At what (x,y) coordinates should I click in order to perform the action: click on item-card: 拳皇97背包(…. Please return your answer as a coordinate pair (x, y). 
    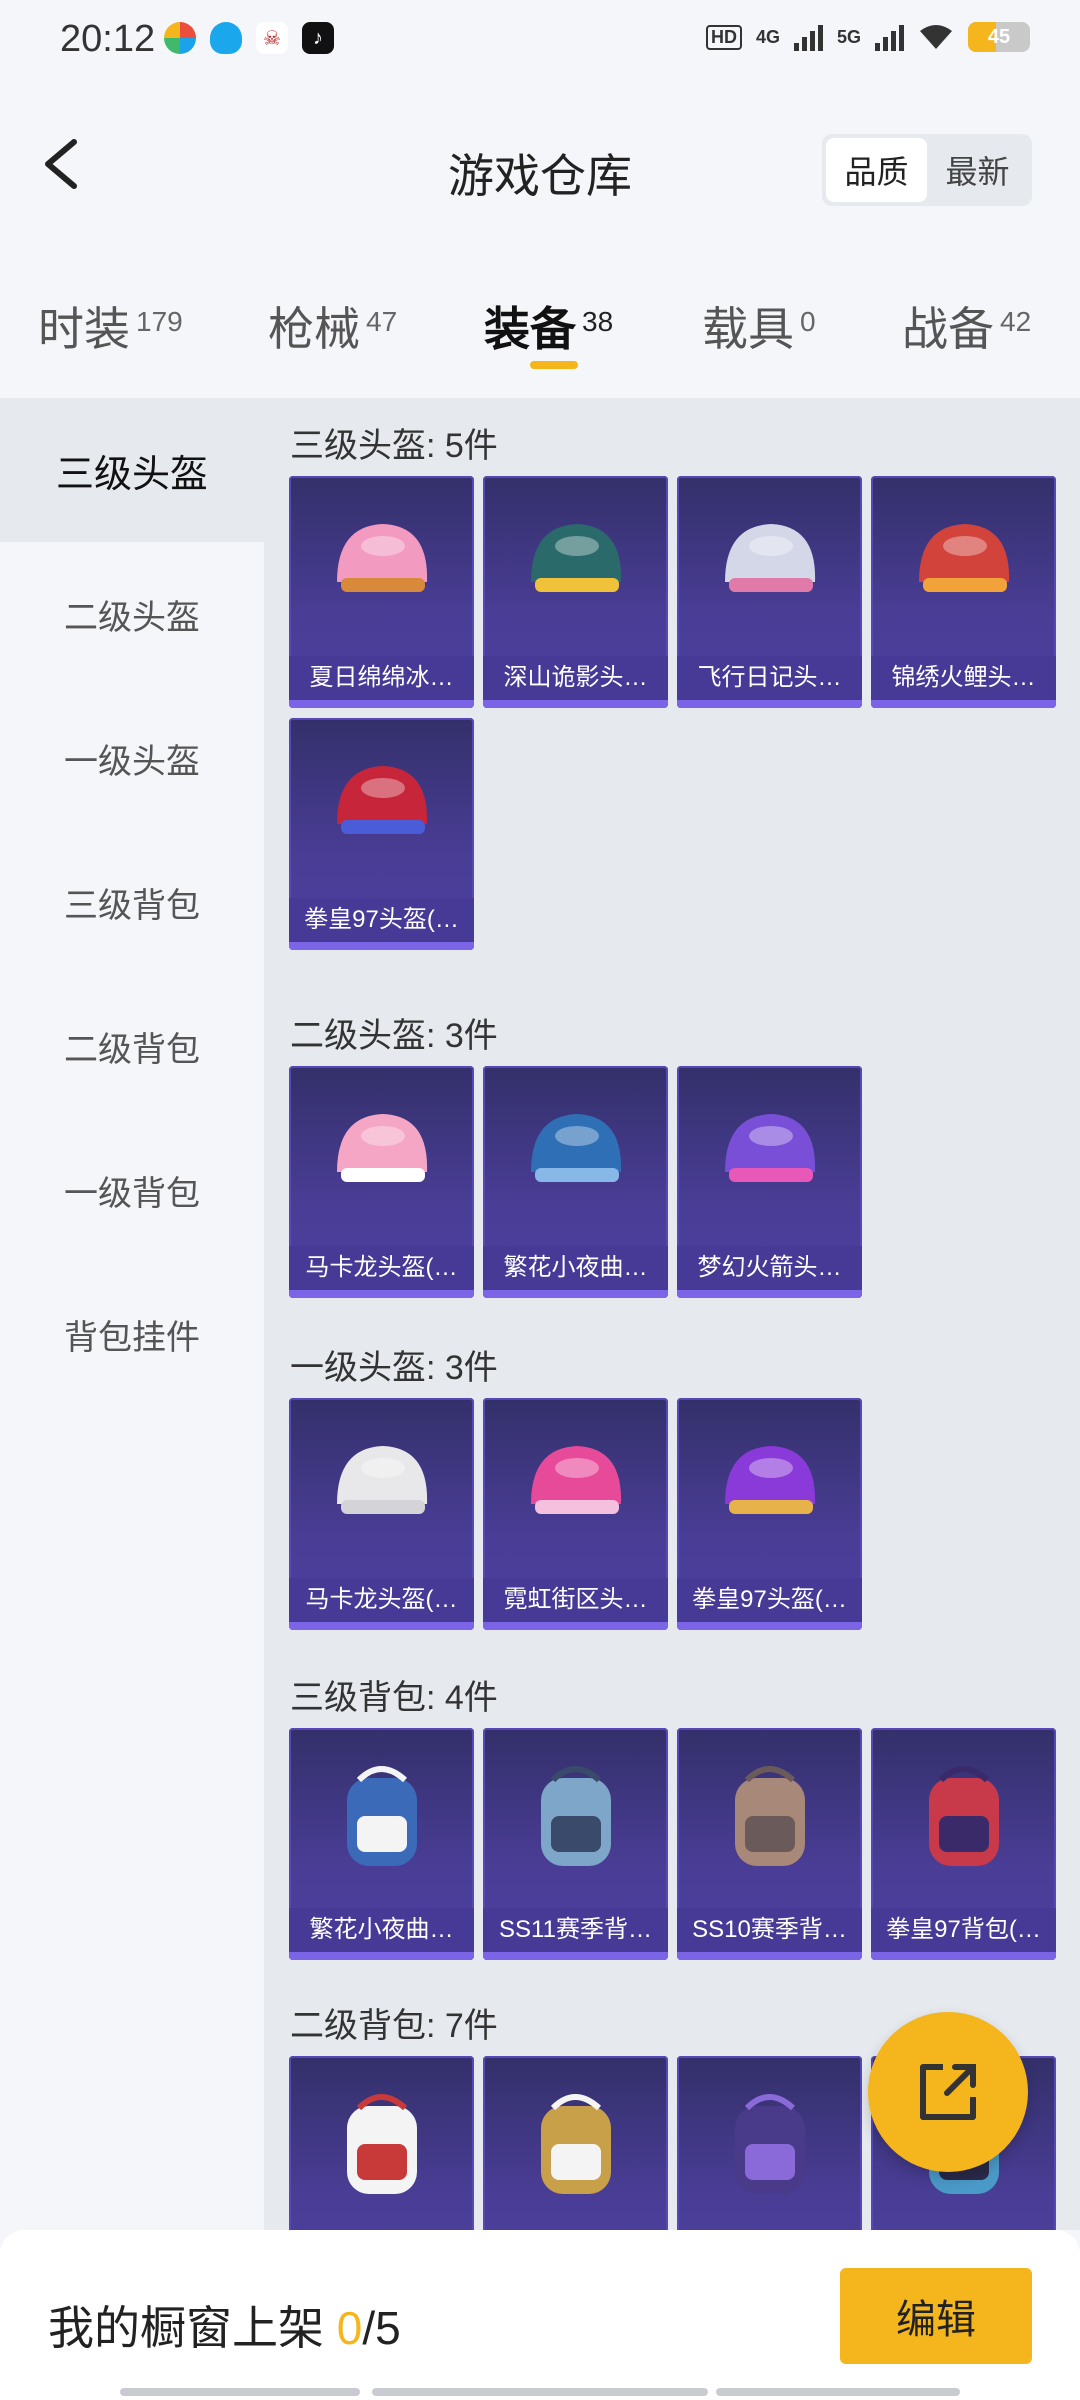
    Looking at the image, I should click on (963, 1844).